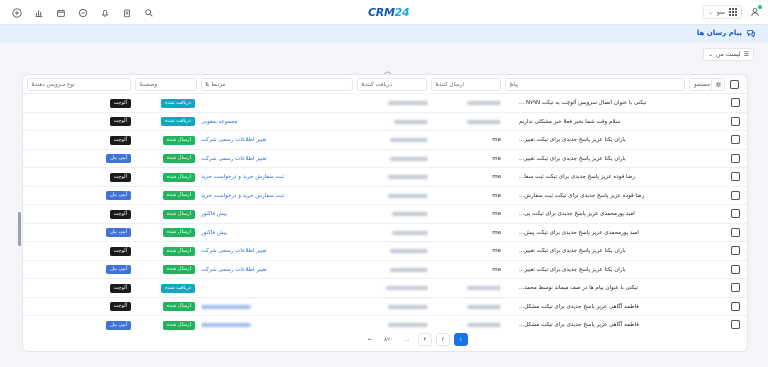 The image size is (768, 367). What do you see at coordinates (370, 339) in the screenshot?
I see `next-page-arrow-icon: ←` at bounding box center [370, 339].